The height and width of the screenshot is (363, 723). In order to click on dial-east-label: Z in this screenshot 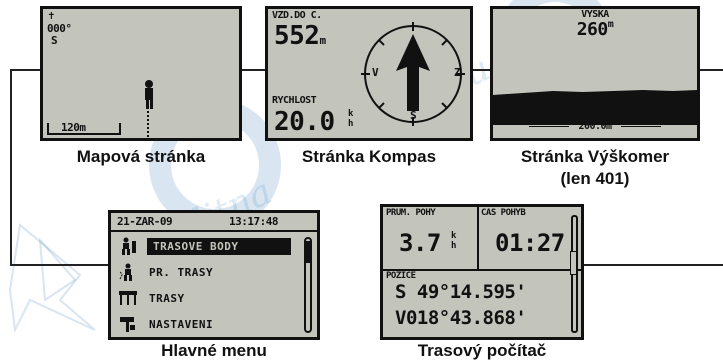, I will do `click(457, 72)`.